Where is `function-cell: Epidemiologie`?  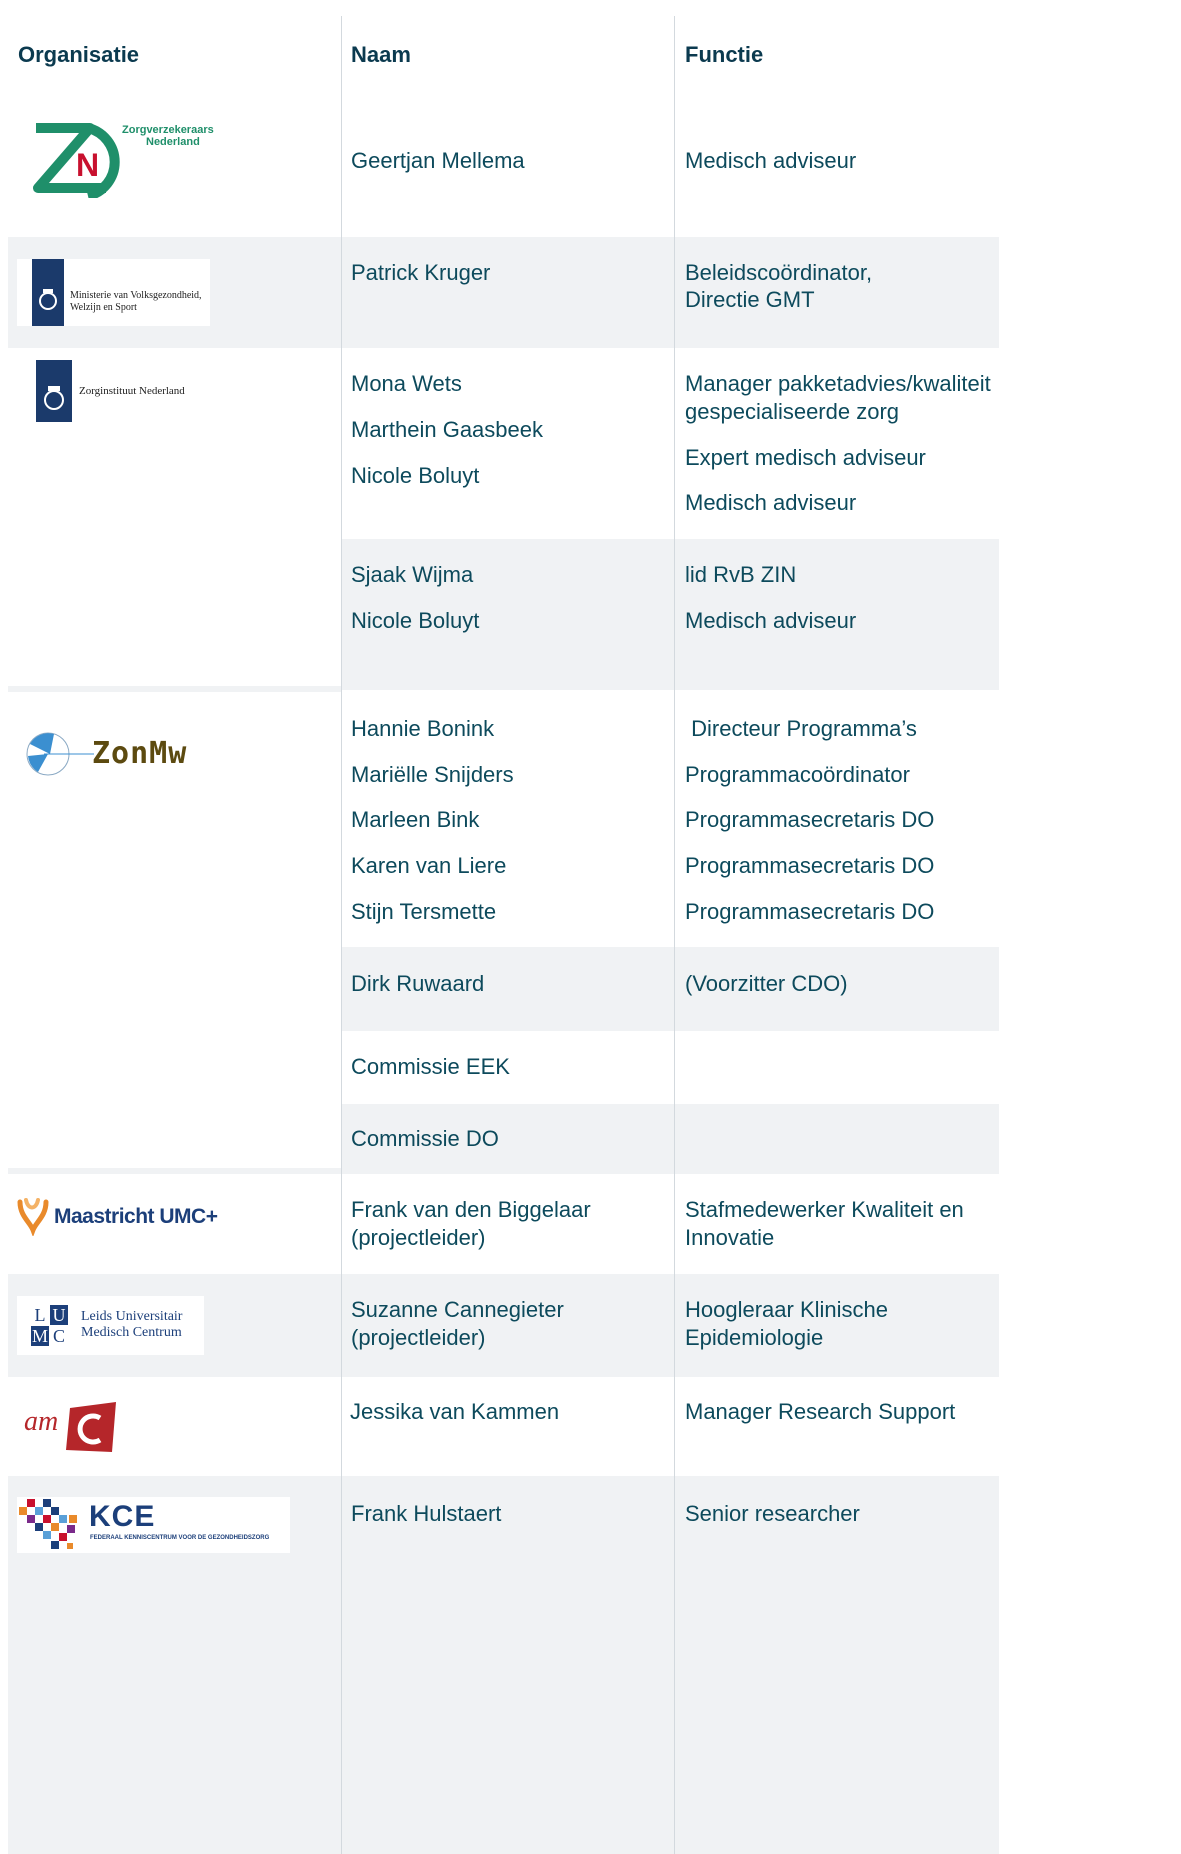
function-cell: Epidemiologie is located at coordinates (754, 1337).